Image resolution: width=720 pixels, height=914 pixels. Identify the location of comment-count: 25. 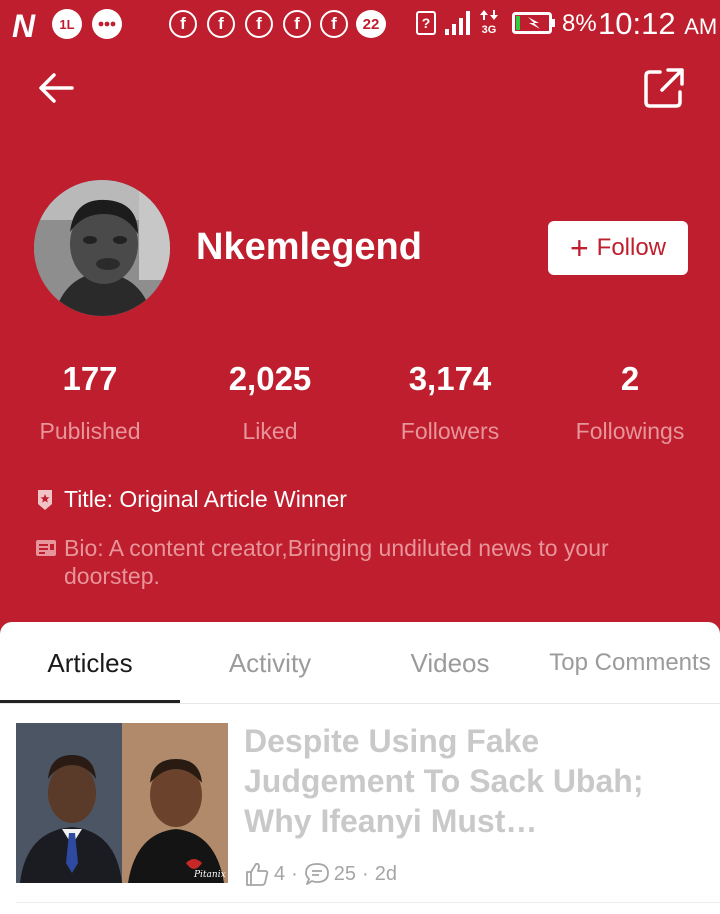
(345, 873).